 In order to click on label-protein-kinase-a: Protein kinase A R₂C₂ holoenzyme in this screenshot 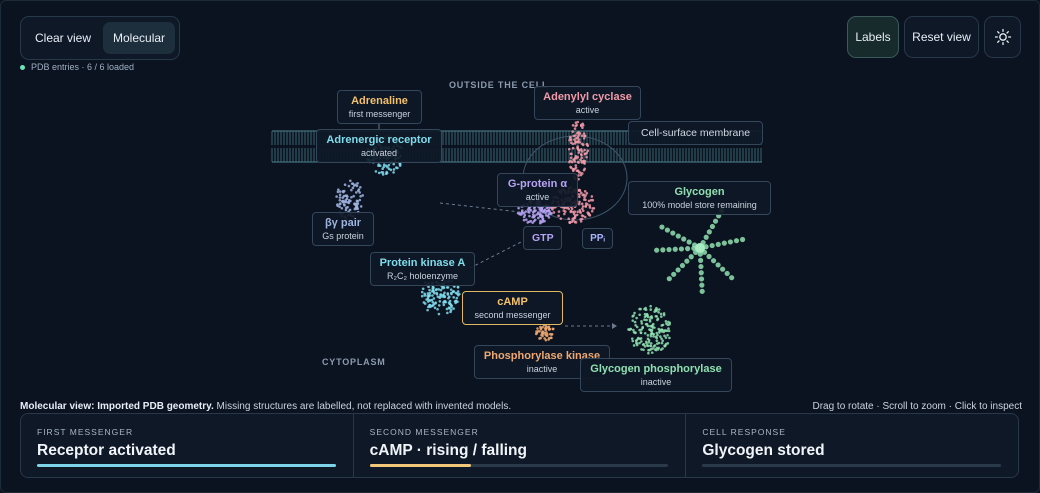, I will do `click(422, 269)`.